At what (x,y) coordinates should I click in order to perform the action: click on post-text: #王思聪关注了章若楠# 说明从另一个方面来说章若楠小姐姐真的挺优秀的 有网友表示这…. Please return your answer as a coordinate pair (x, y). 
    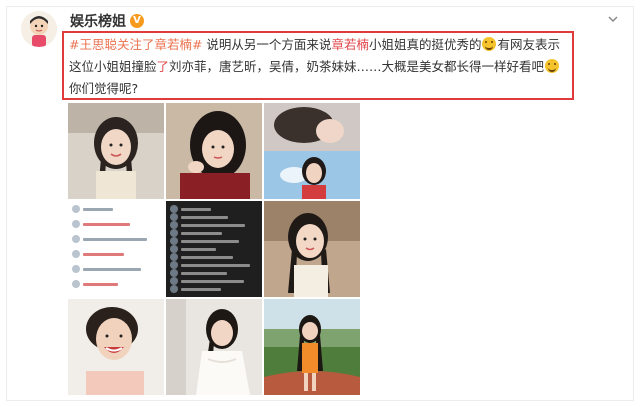
    Looking at the image, I should click on (319, 67).